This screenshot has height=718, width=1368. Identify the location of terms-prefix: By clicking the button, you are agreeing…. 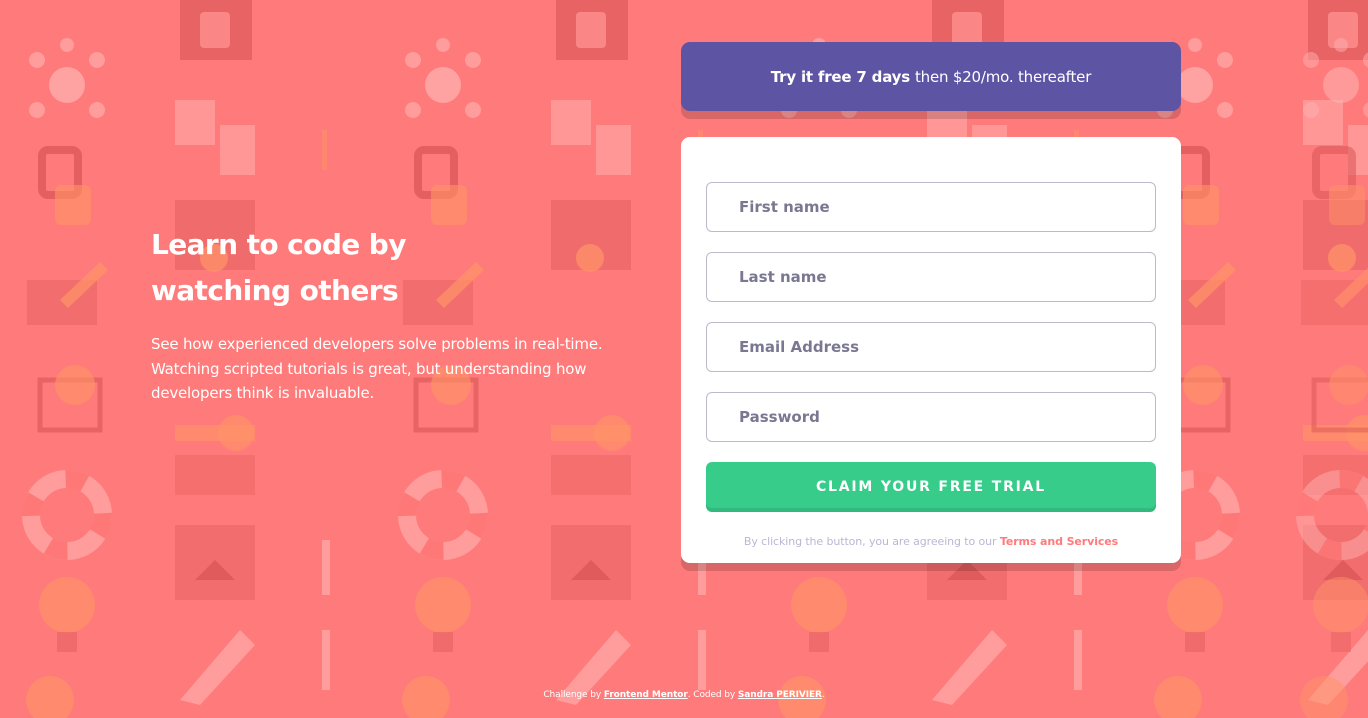
(870, 541).